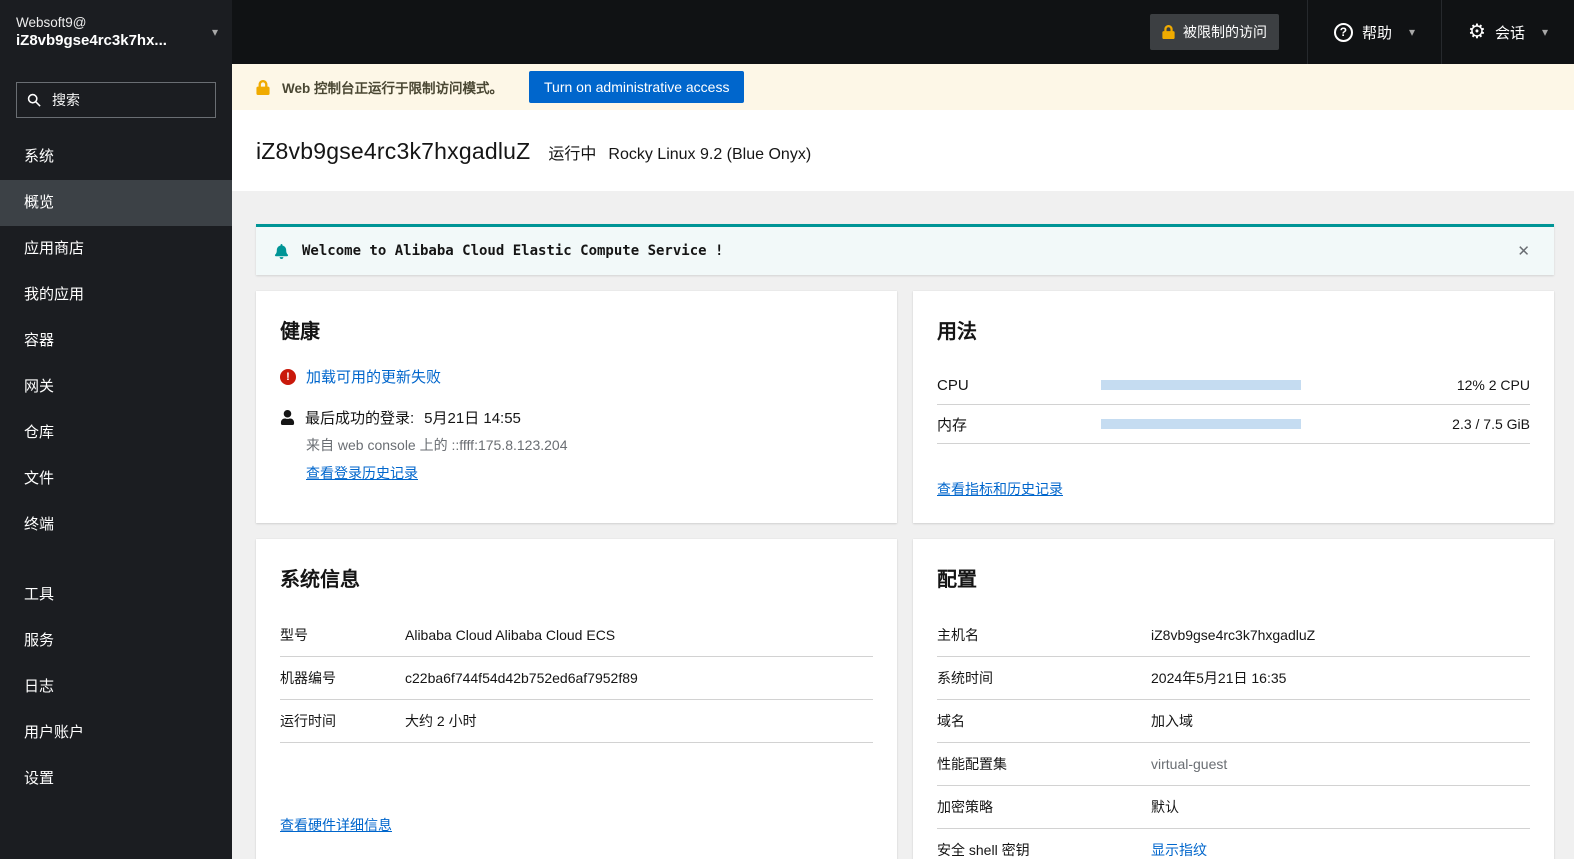 The width and height of the screenshot is (1574, 859). What do you see at coordinates (710, 154) in the screenshot?
I see `host-os: Rocky Linux 9.2 (Blue Onyx)` at bounding box center [710, 154].